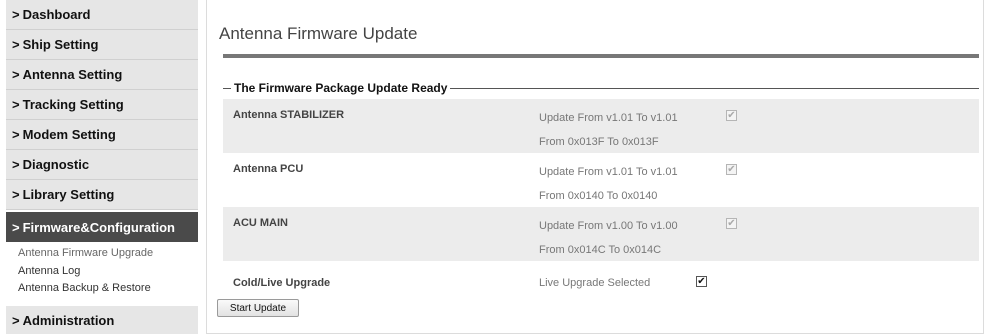 The width and height of the screenshot is (994, 334). I want to click on nav-label: Dashboard, so click(56, 14).